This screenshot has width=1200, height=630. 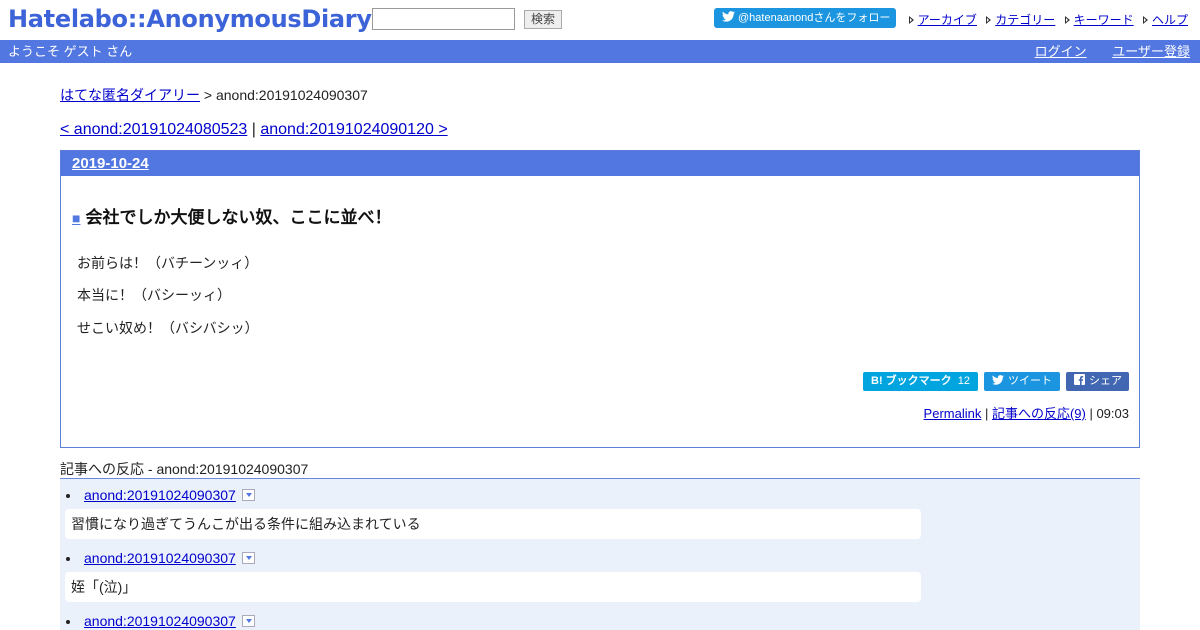 I want to click on nav-keyword: キーワード, so click(x=1104, y=20).